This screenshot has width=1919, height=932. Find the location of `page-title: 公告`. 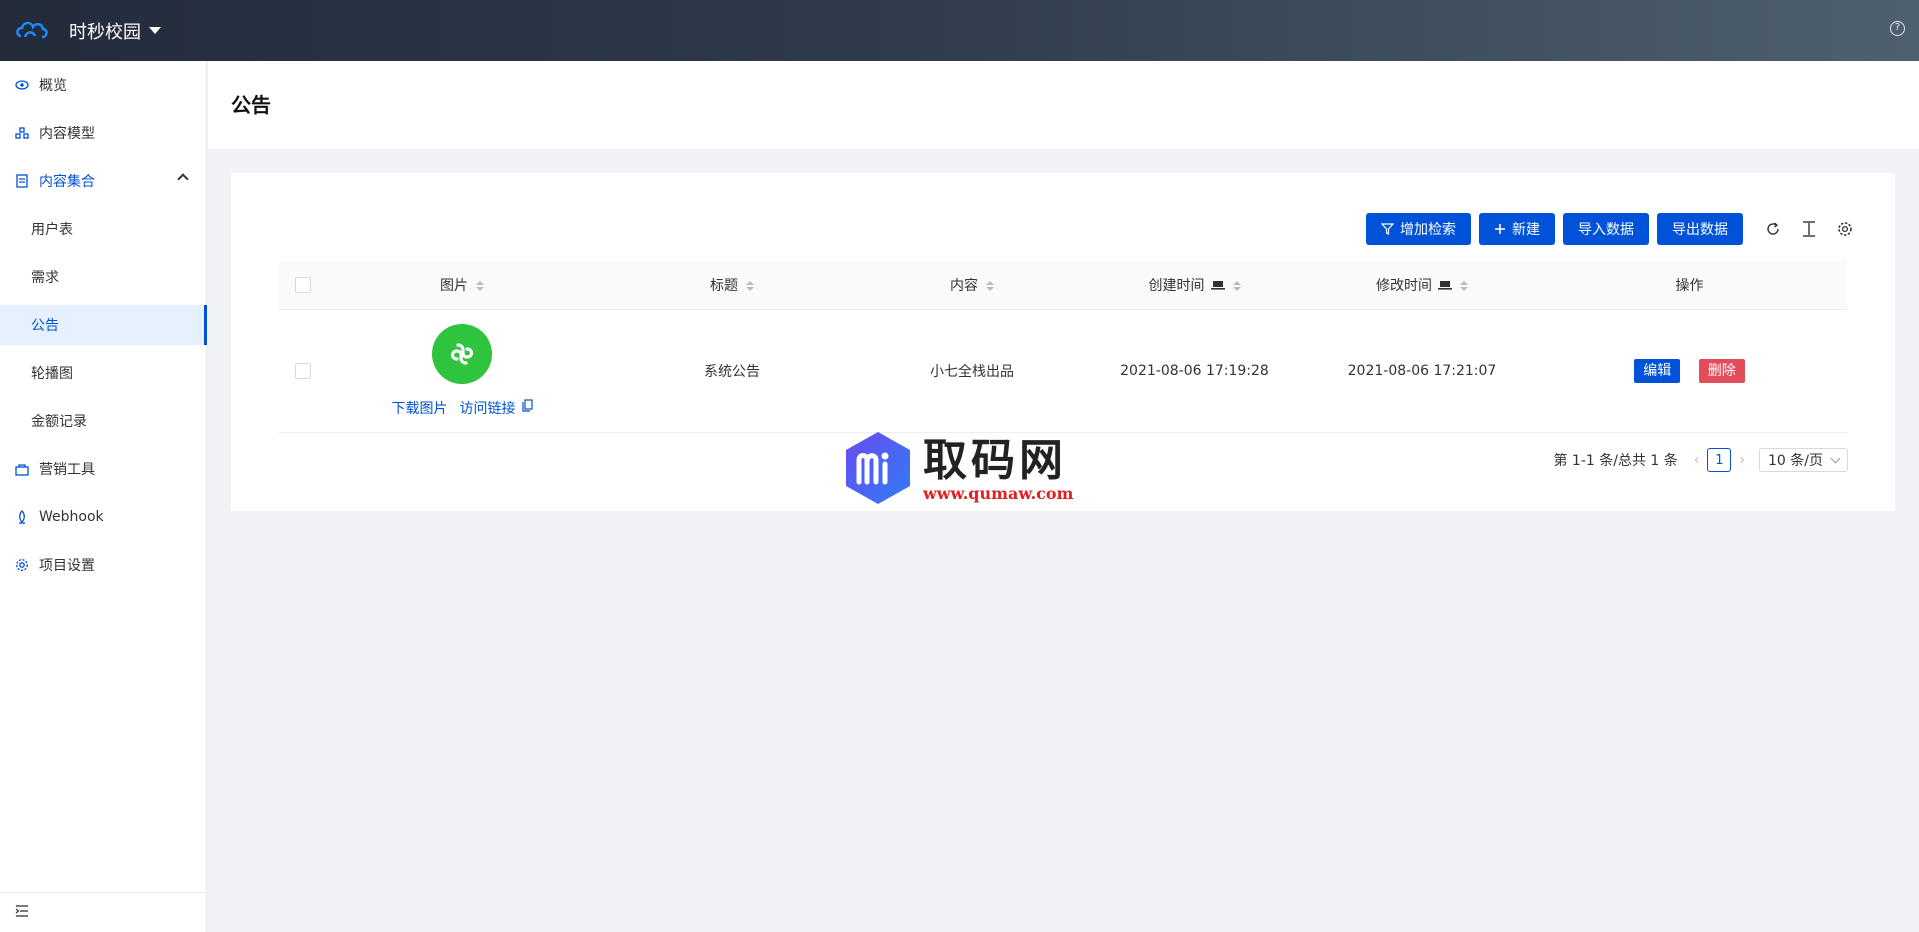

page-title: 公告 is located at coordinates (251, 105).